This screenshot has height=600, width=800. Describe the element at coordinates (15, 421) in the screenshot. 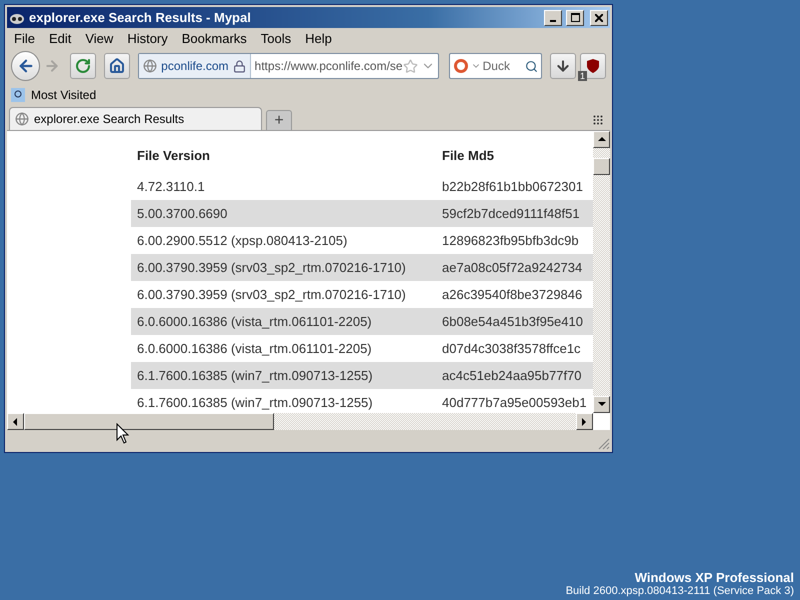

I see `scroll-left-button` at that location.